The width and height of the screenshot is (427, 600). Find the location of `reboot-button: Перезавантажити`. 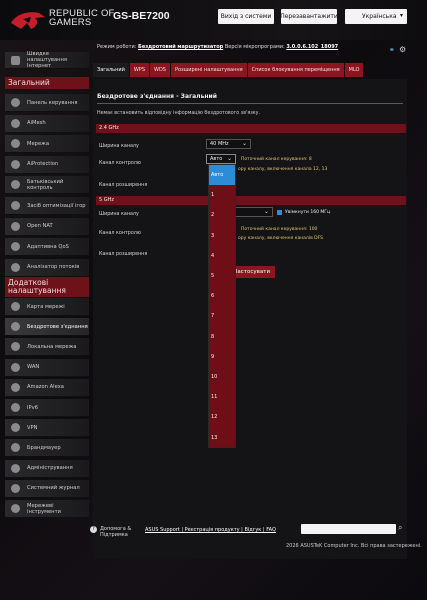

reboot-button: Перезавантажити is located at coordinates (309, 16).